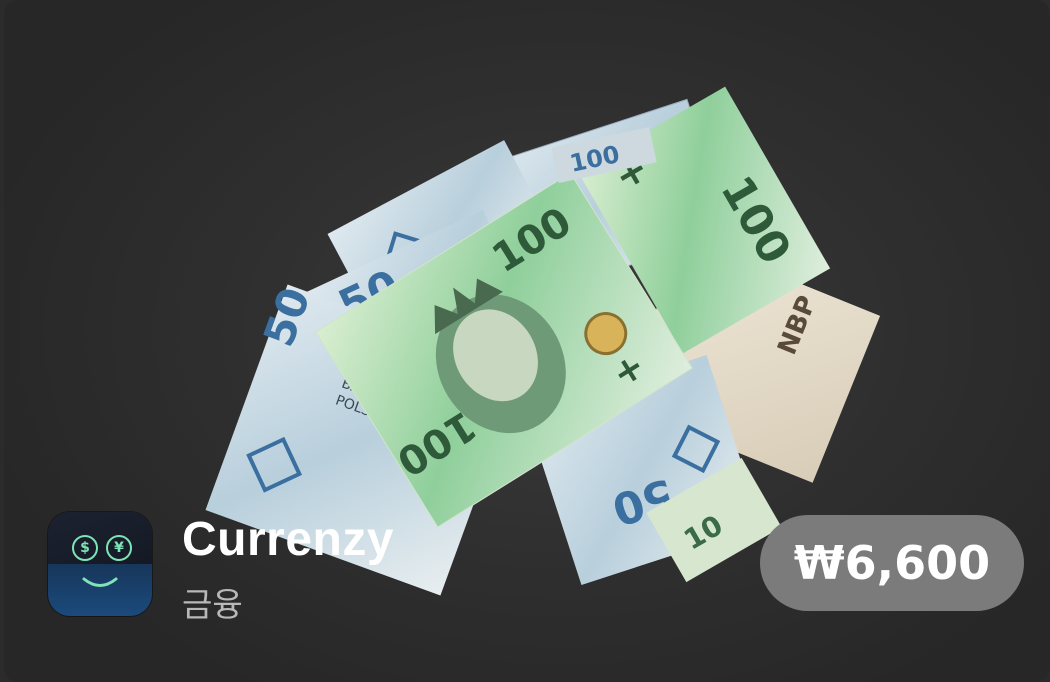 The image size is (1050, 682). Describe the element at coordinates (100, 564) in the screenshot. I see `currenzy-face-icon: $ ¥` at that location.